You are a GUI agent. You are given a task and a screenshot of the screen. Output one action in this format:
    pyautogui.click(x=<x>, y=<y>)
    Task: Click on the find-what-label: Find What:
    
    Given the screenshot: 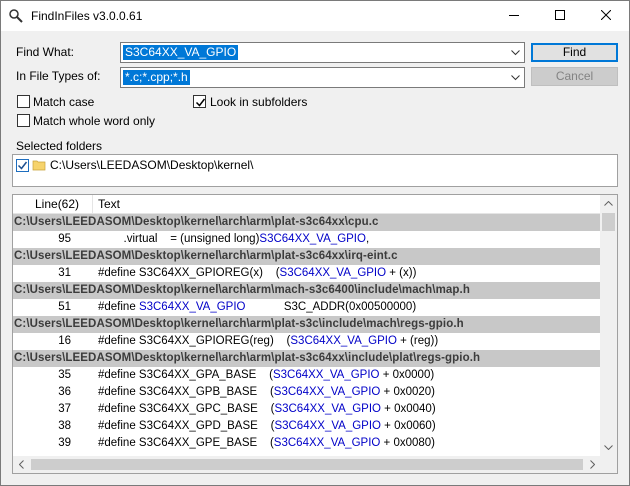 What is the action you would take?
    pyautogui.click(x=45, y=52)
    